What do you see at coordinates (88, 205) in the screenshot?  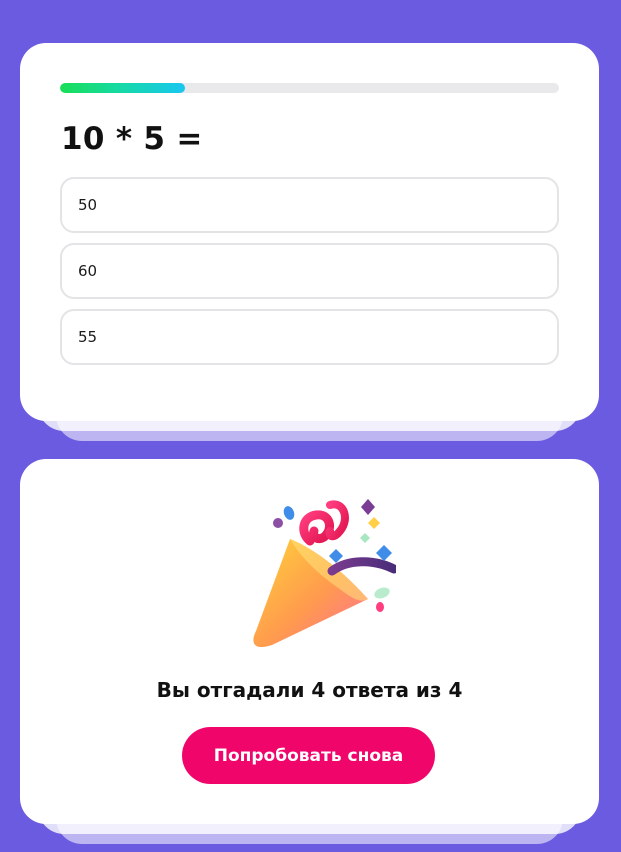 I see `answer-option-label: 50` at bounding box center [88, 205].